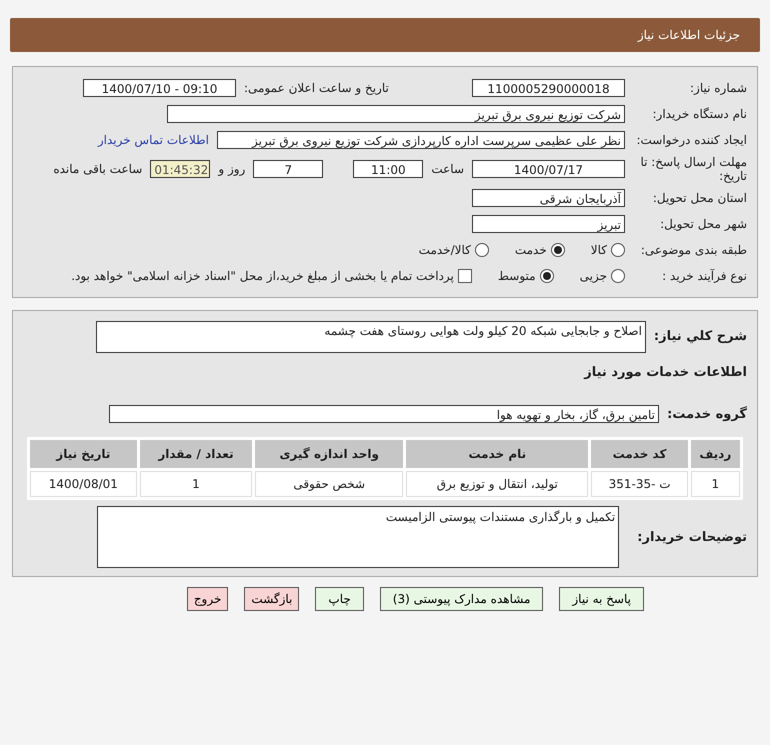 This screenshot has width=770, height=745. What do you see at coordinates (421, 140) in the screenshot?
I see `creator-field: نظر علی عظیمی سرپرست اداره کارپردازی شرکت توزیع نیروی برق تبریز` at bounding box center [421, 140].